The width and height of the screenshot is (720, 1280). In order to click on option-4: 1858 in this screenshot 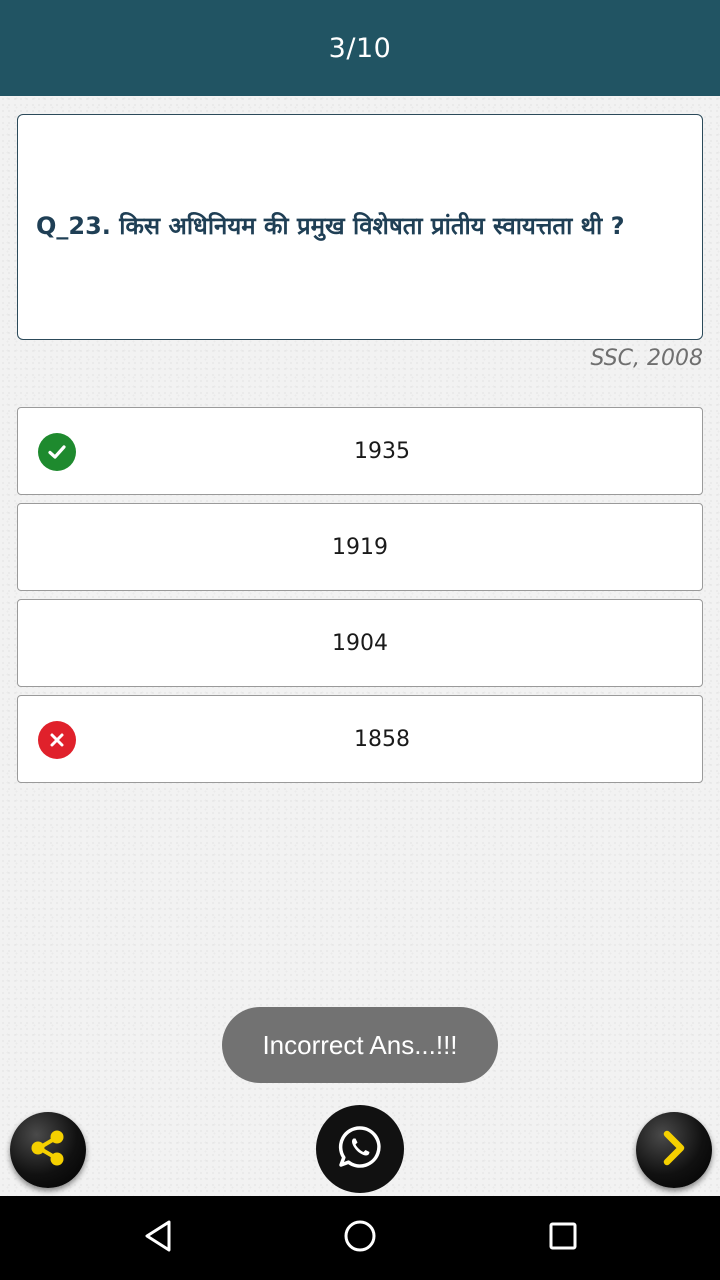, I will do `click(360, 739)`.